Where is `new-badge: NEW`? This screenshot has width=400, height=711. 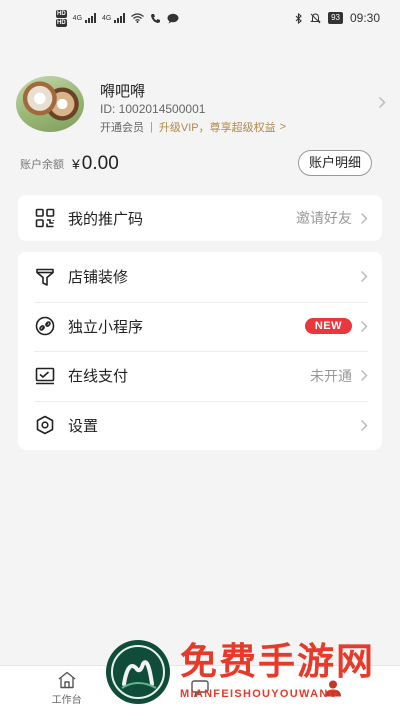
new-badge: NEW is located at coordinates (328, 326).